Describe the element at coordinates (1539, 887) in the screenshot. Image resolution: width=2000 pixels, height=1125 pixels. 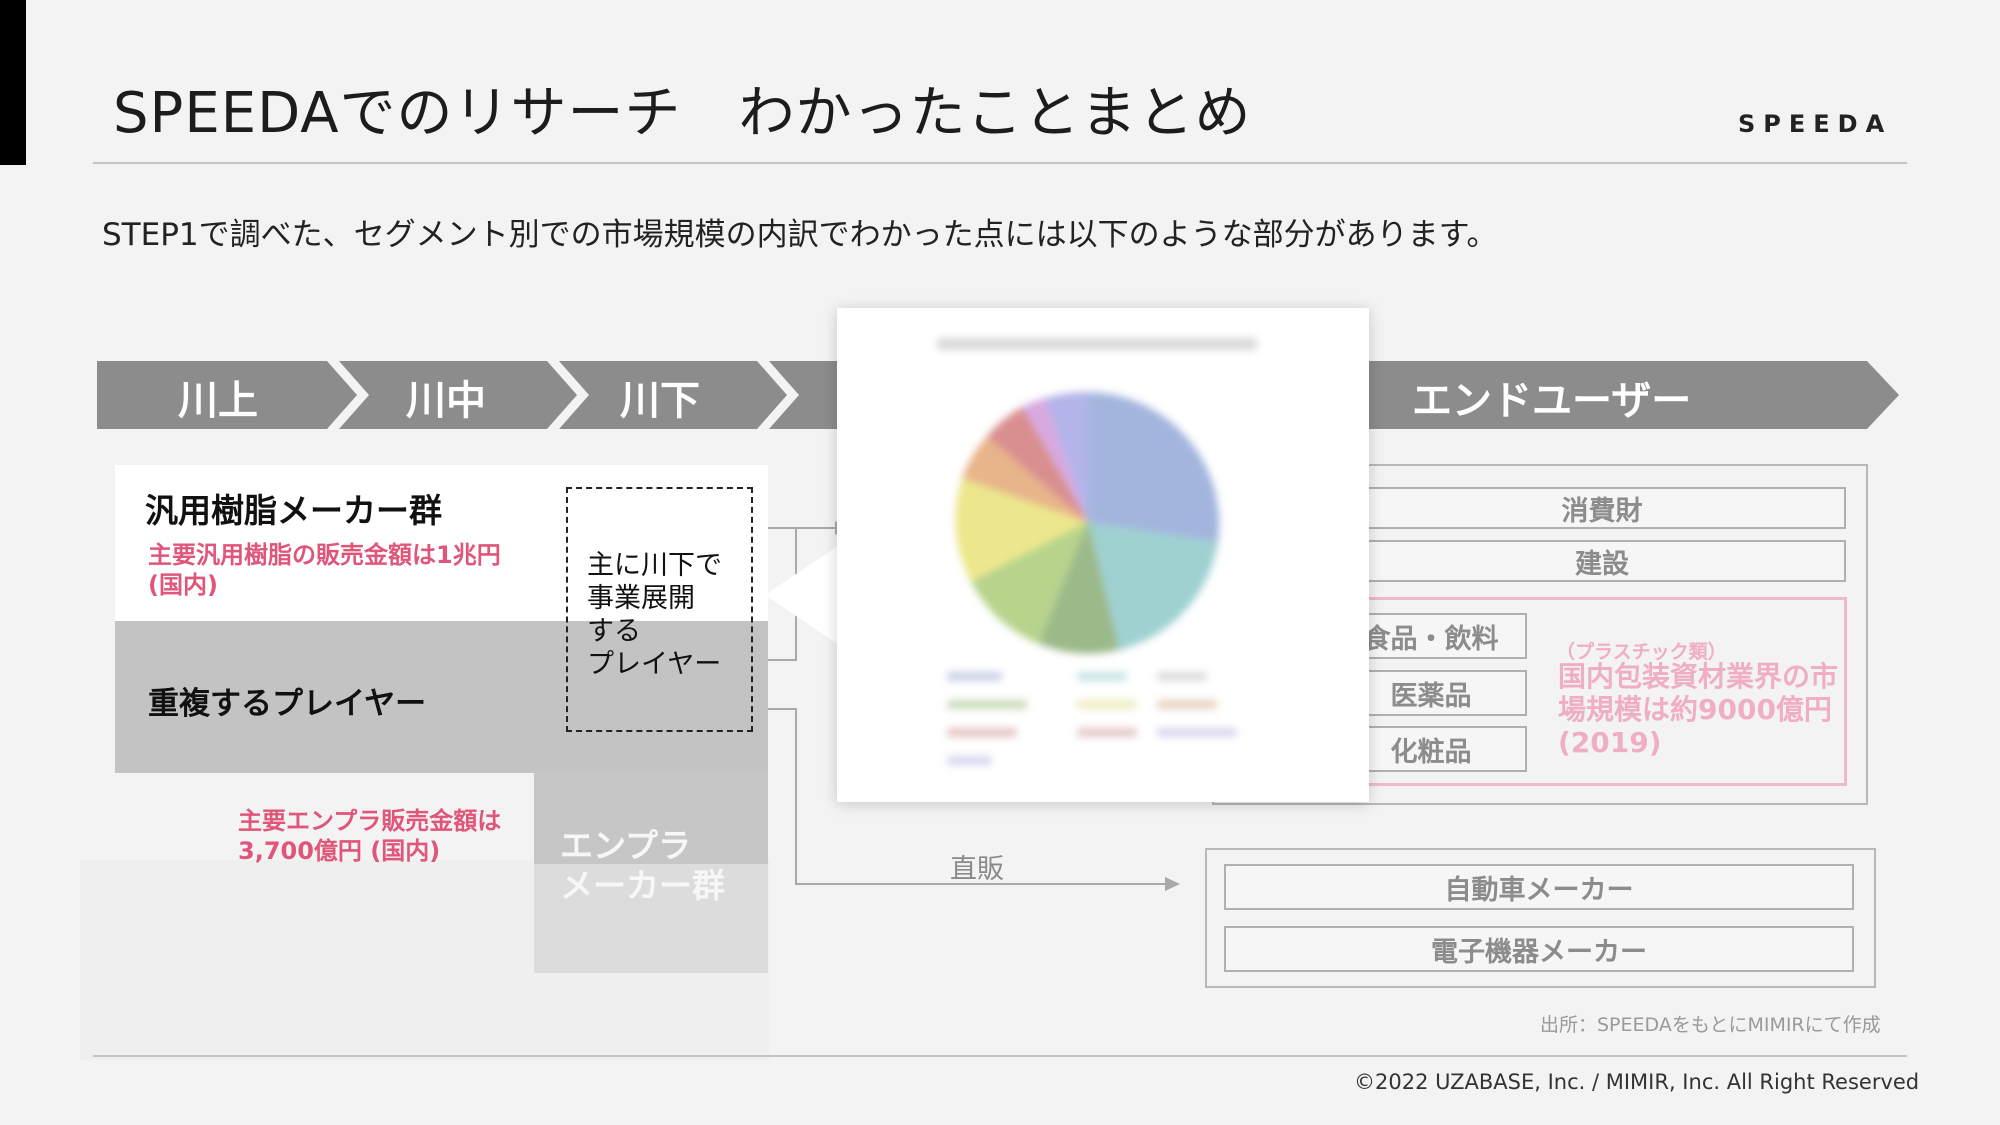
I see `end-user-automaker: 自動車メーカー` at that location.